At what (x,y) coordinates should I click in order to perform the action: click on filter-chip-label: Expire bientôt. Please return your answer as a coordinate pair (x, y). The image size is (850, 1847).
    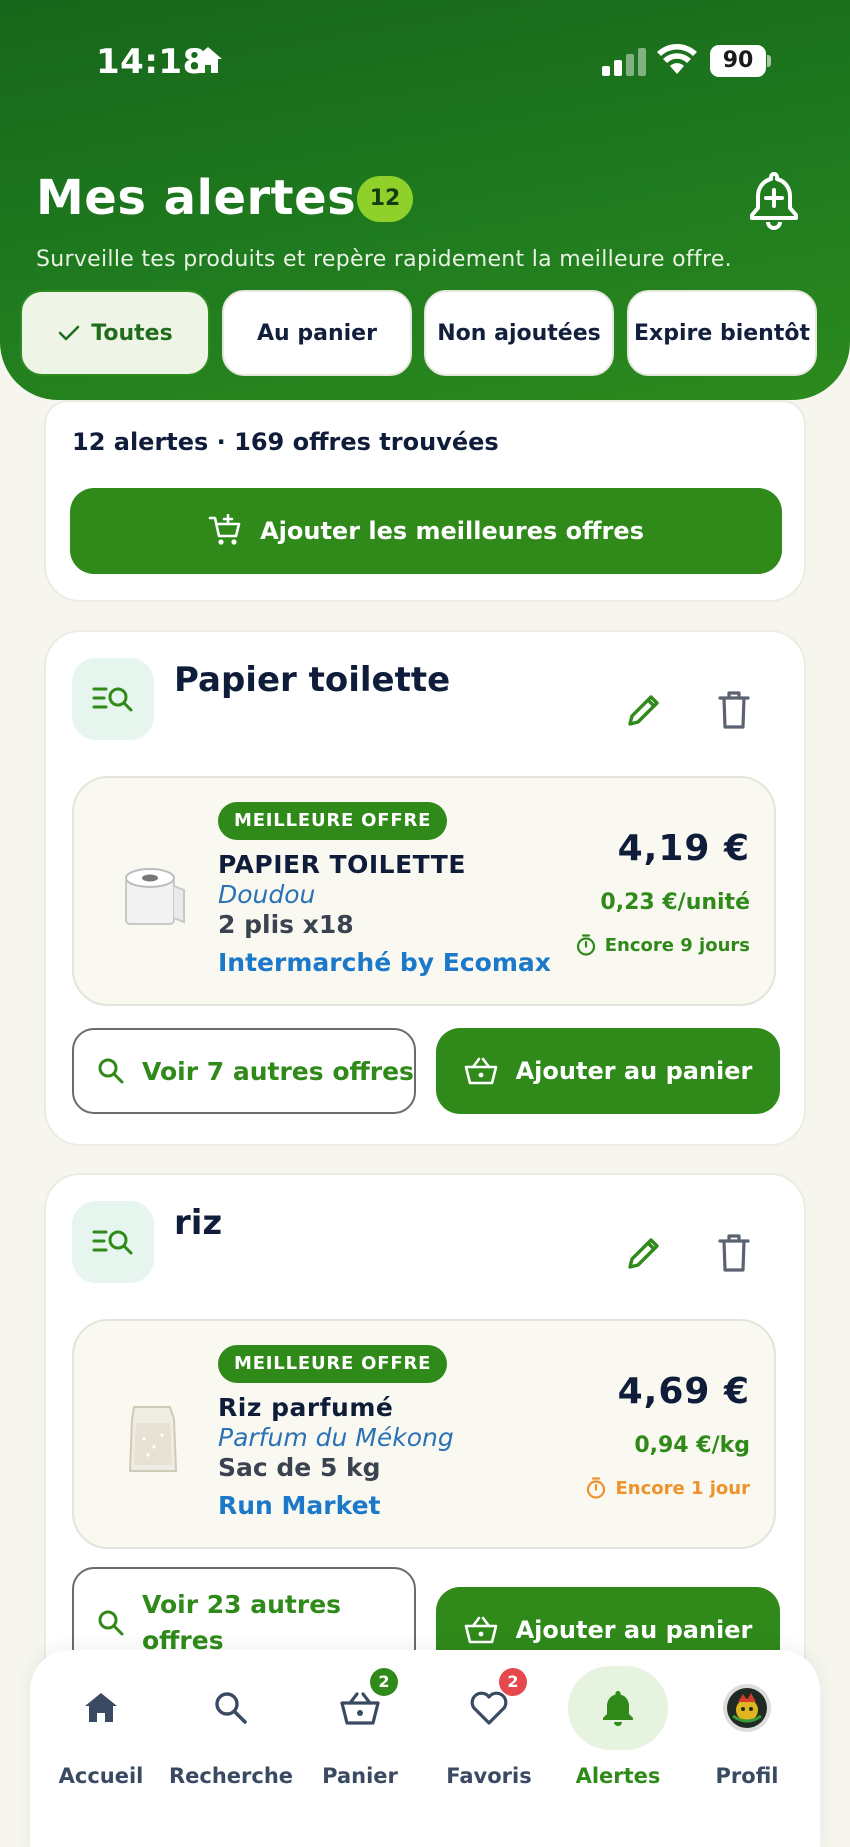
    Looking at the image, I should click on (722, 333).